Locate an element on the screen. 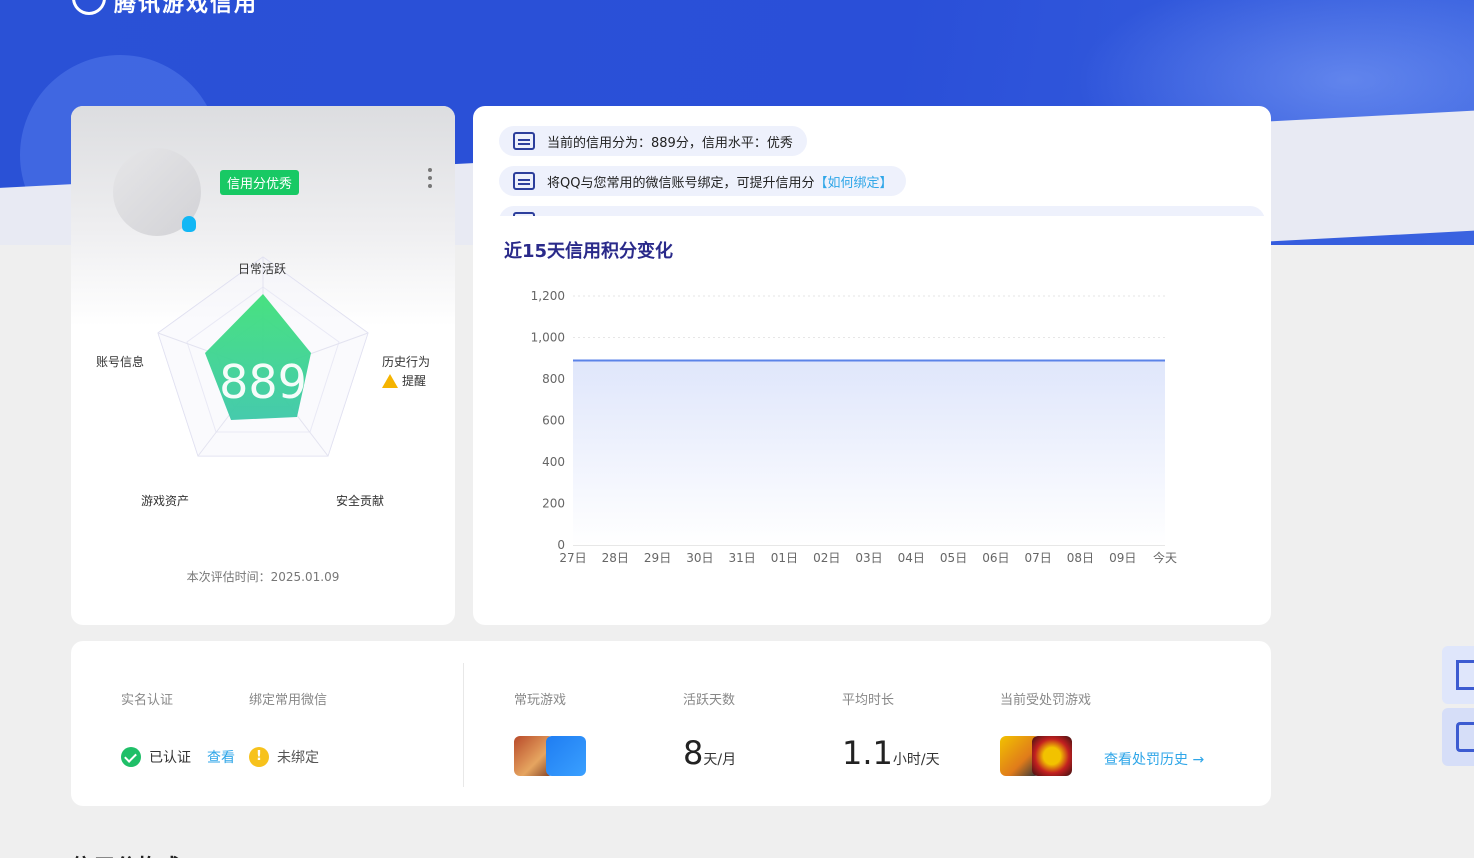 The width and height of the screenshot is (1474, 858). check-icon is located at coordinates (131, 757).